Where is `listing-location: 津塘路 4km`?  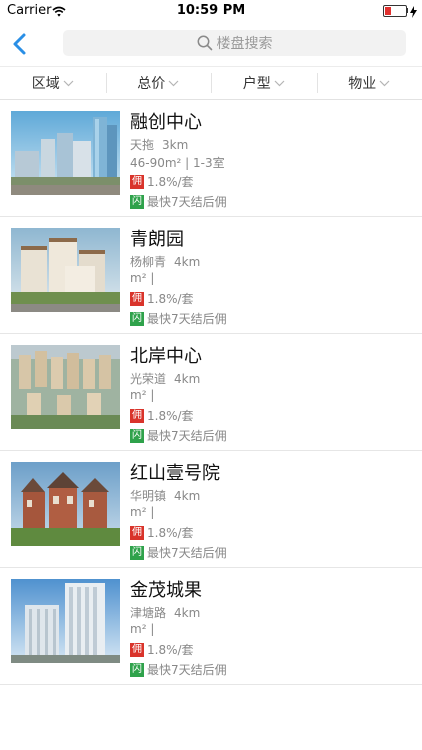 listing-location: 津塘路 4km is located at coordinates (165, 612).